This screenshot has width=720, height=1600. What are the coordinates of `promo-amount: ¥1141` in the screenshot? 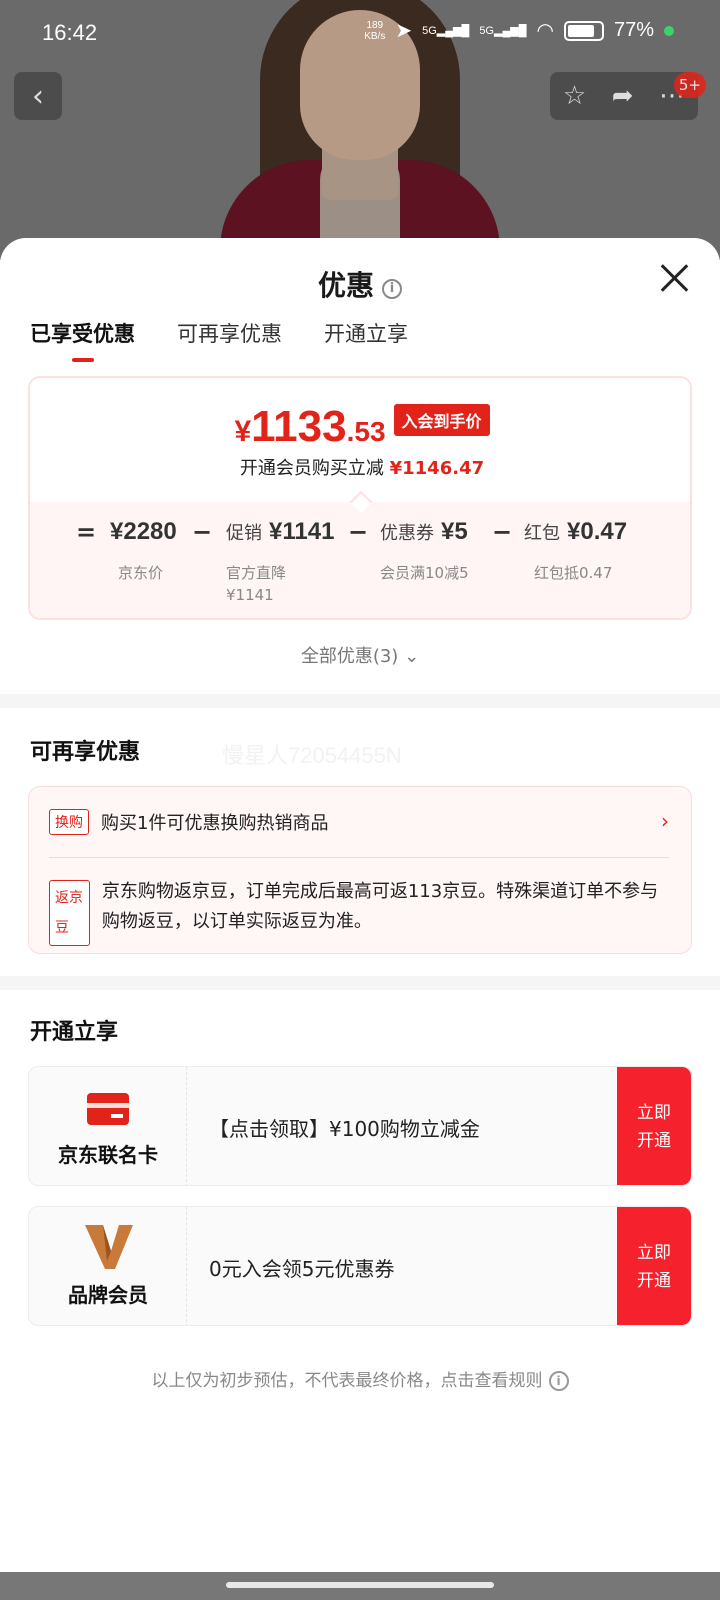 It's located at (302, 531).